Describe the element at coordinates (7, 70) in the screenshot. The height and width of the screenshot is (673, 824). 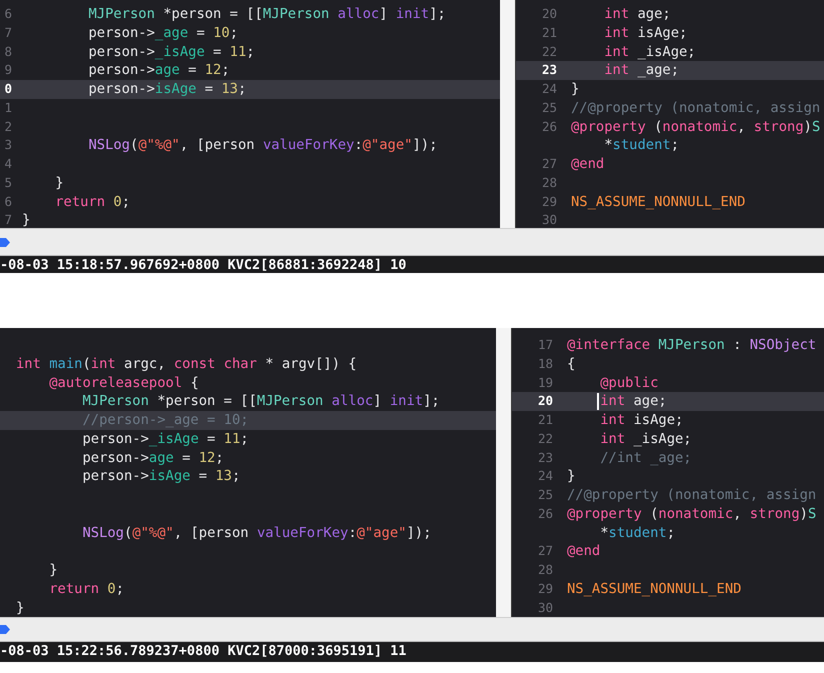
I see `line-number: 9` at that location.